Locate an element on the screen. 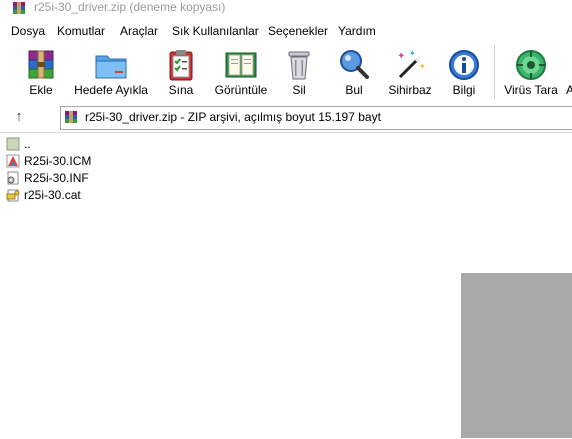 The height and width of the screenshot is (439, 572). info-label: Bilgi is located at coordinates (464, 90).